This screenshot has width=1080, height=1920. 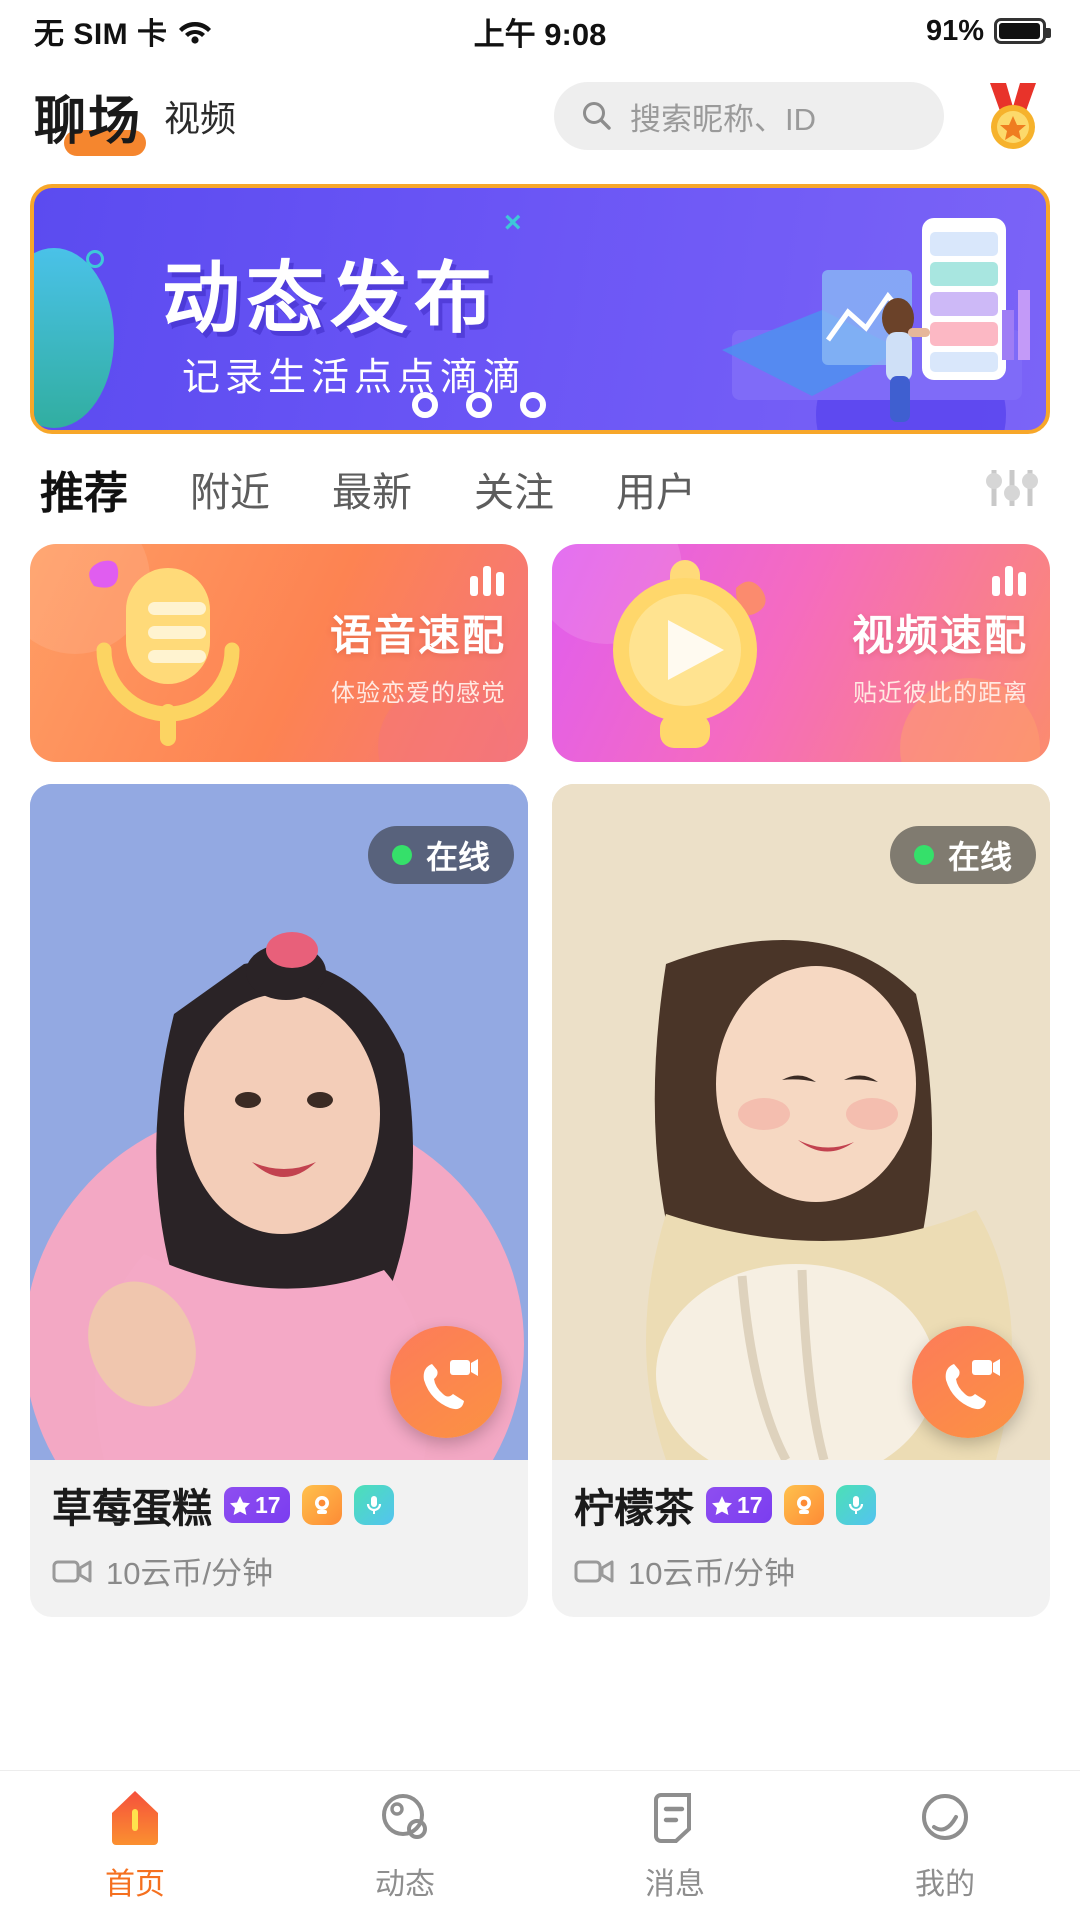 I want to click on video-card-texts: 视频速配 贴近彼此的距离, so click(x=940, y=655).